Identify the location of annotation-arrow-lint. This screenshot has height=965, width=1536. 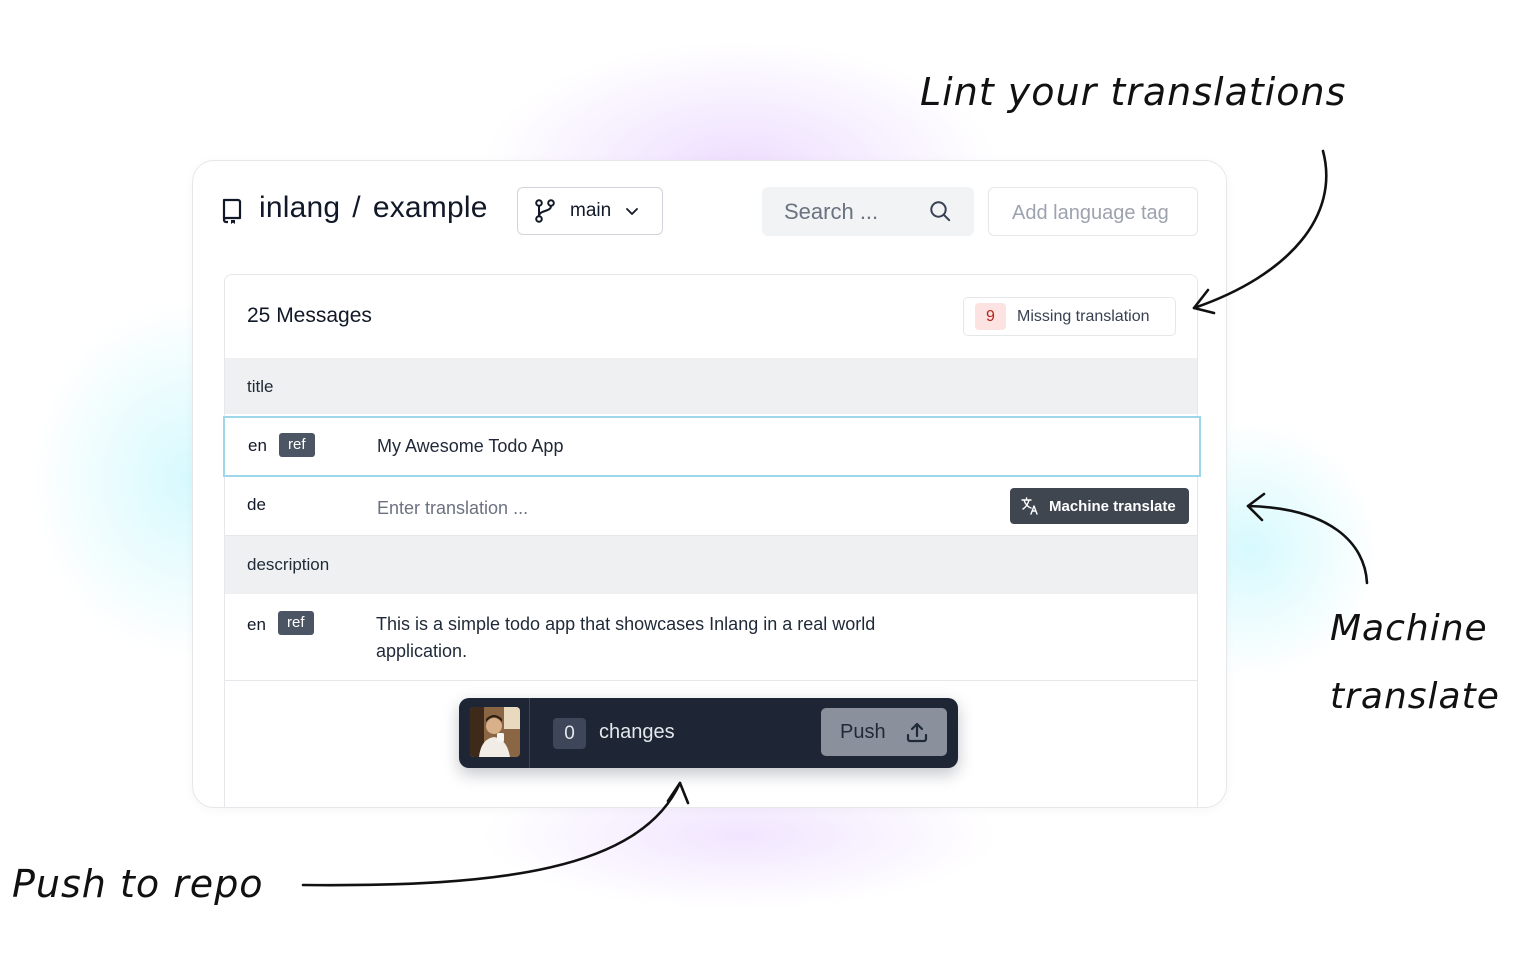
(1260, 232).